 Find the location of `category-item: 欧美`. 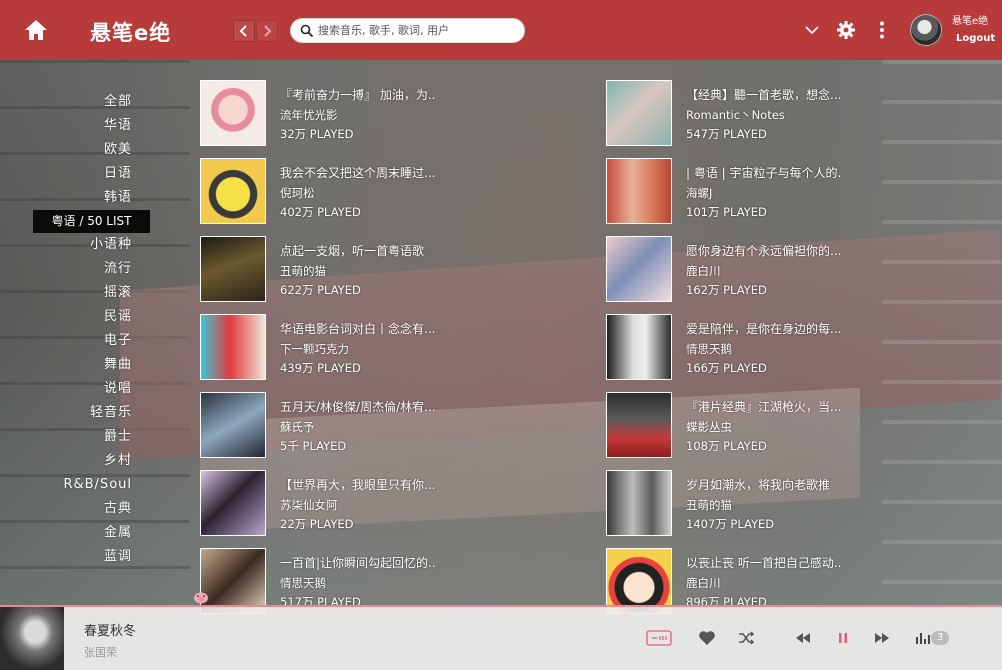

category-item: 欧美 is located at coordinates (75, 150).